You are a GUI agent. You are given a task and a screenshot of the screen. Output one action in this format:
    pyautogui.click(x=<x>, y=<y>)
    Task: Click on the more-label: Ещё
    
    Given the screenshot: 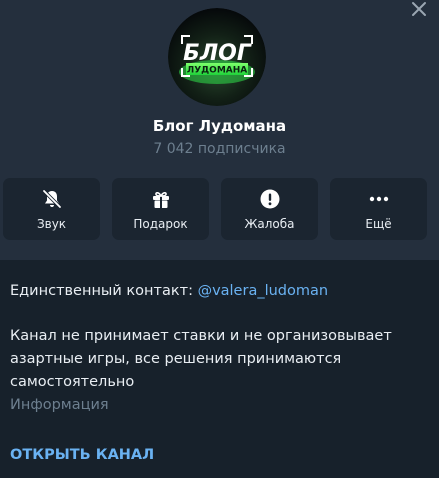 What is the action you would take?
    pyautogui.click(x=378, y=224)
    